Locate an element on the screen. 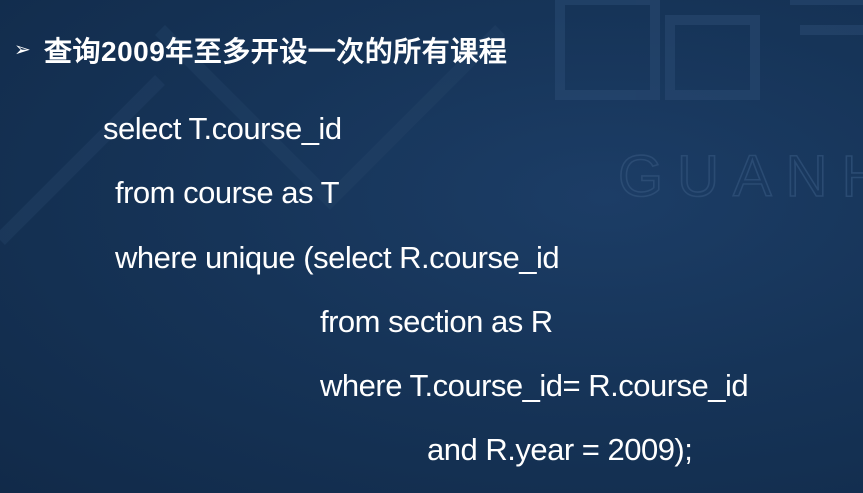  code-line-subquery-and: and R.year = 2009); is located at coordinates (560, 449).